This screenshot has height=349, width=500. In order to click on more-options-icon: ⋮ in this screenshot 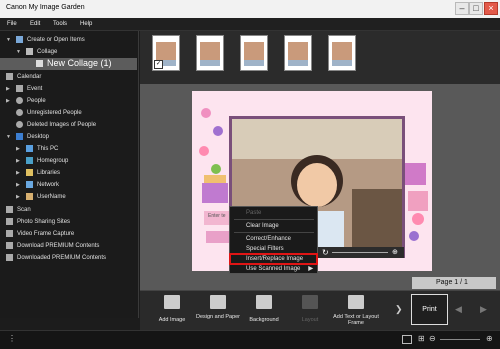, I will do `click(12, 338)`.